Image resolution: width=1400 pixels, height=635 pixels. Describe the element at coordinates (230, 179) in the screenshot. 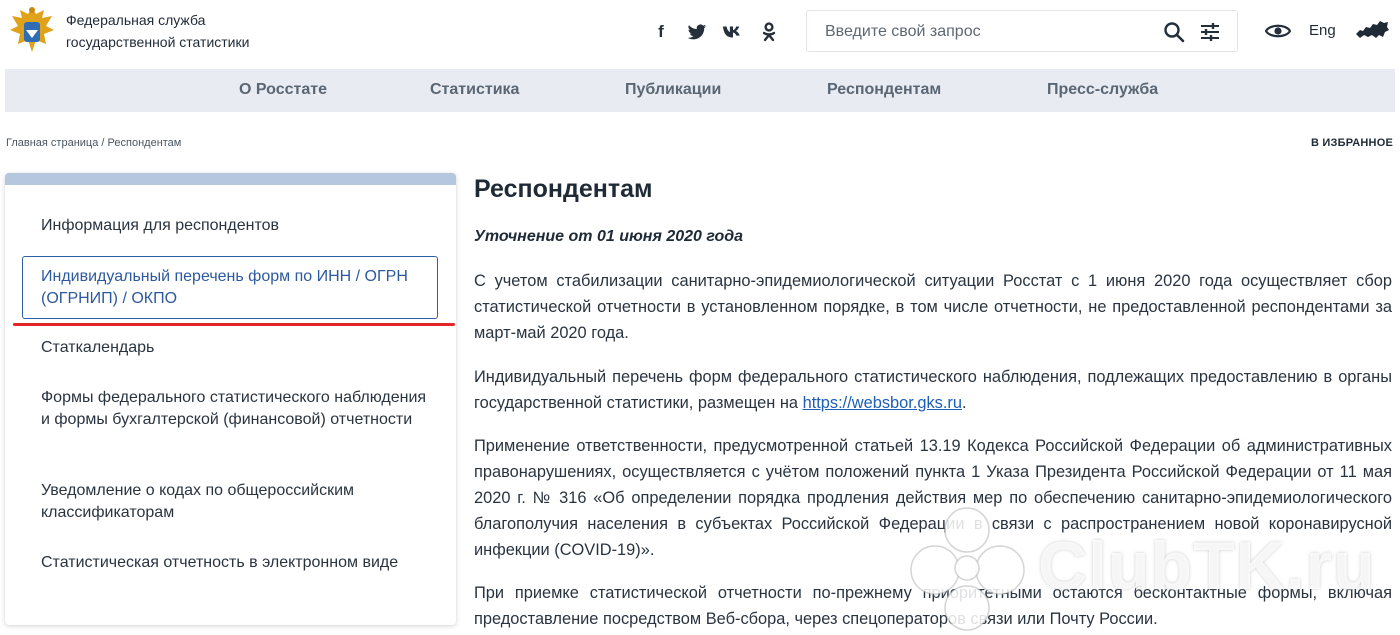

I see `sidebar-top-bar` at that location.